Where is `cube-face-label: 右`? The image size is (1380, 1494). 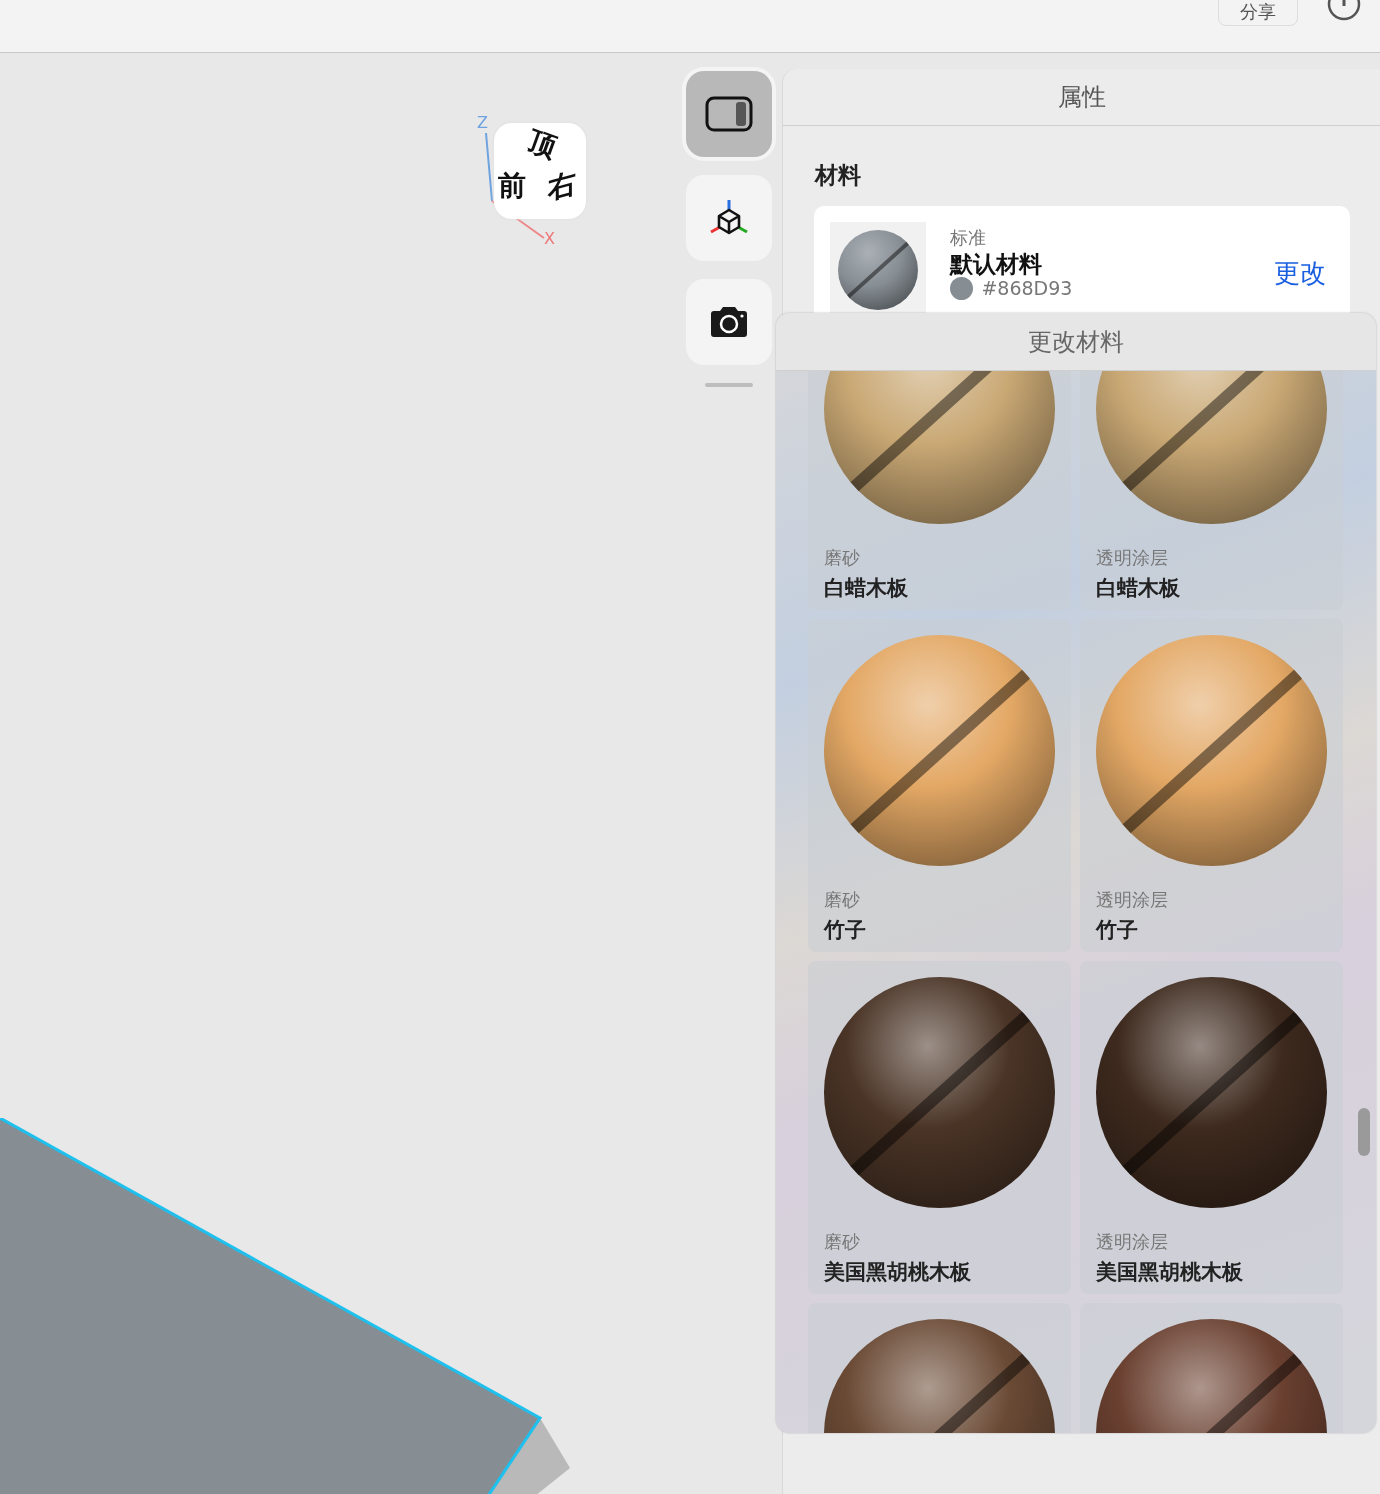 cube-face-label: 右 is located at coordinates (562, 186).